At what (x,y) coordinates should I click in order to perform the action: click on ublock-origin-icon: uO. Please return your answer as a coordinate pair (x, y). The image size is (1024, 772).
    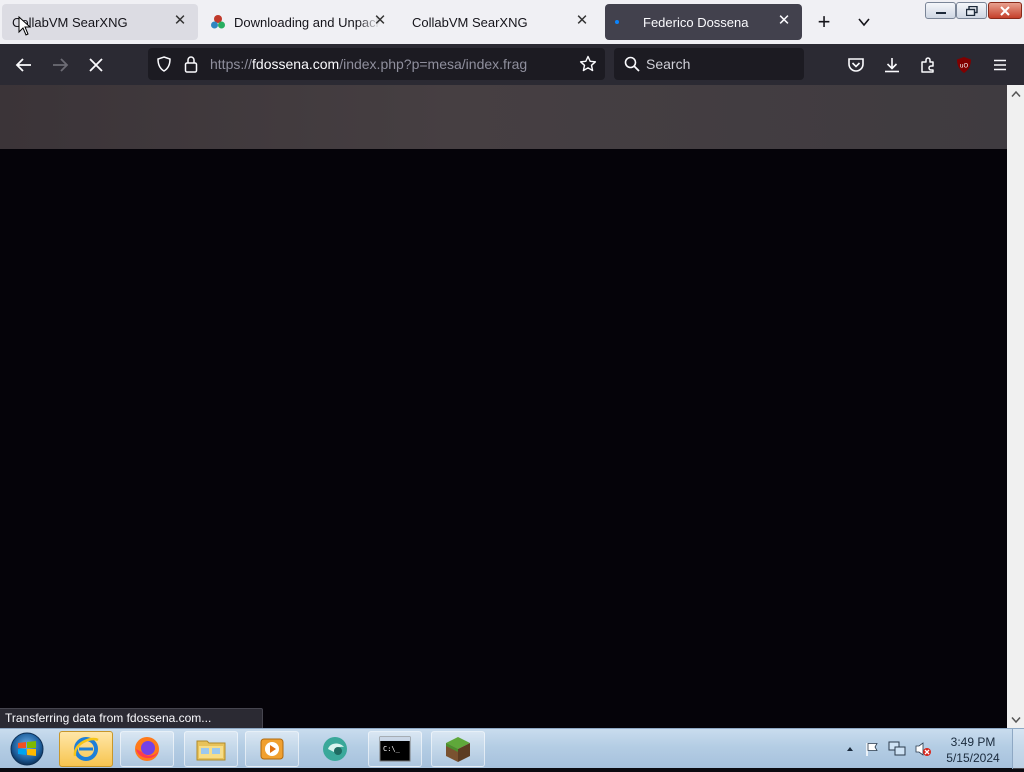
    Looking at the image, I should click on (964, 65).